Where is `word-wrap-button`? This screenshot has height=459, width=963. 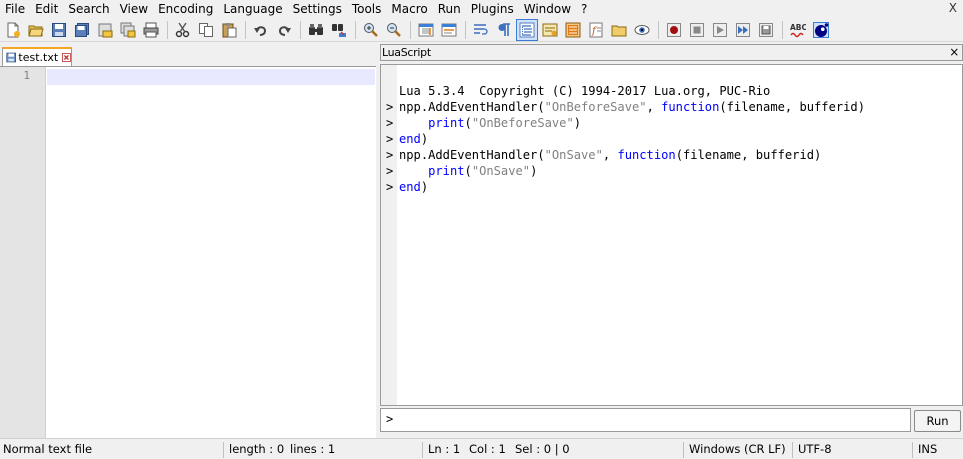 word-wrap-button is located at coordinates (481, 30).